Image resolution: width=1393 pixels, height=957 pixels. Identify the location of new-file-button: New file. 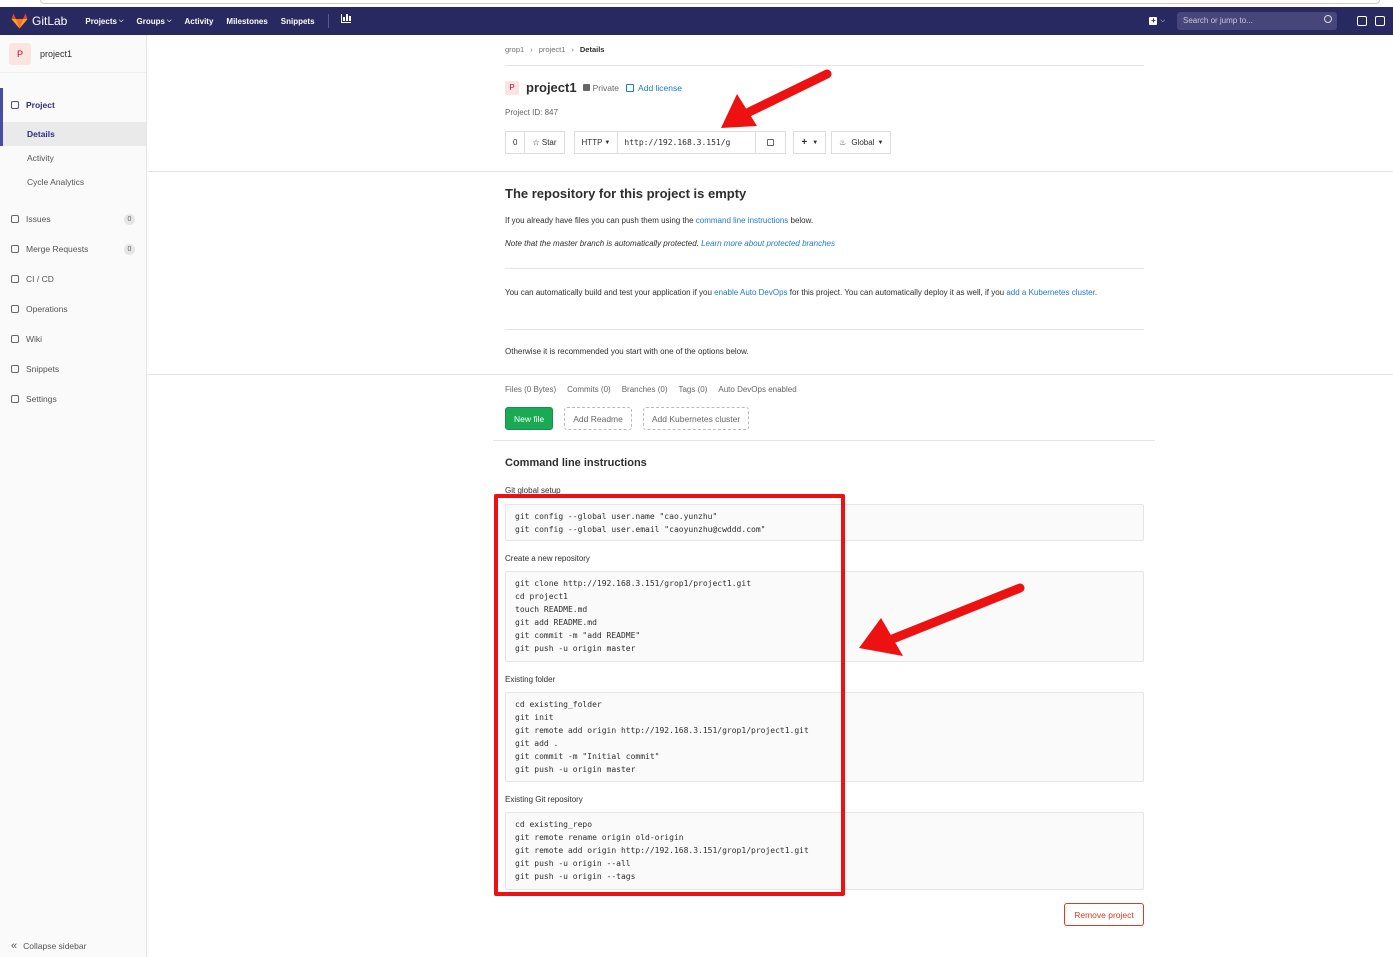
(529, 418).